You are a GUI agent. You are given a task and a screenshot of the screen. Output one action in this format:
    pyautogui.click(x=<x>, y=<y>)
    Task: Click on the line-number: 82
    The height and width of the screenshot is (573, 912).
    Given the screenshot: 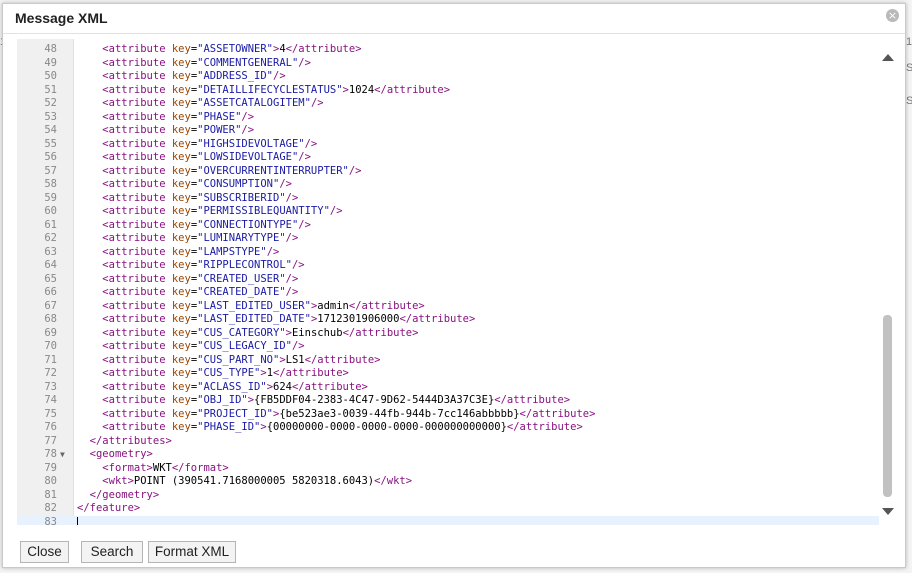 What is the action you would take?
    pyautogui.click(x=50, y=508)
    